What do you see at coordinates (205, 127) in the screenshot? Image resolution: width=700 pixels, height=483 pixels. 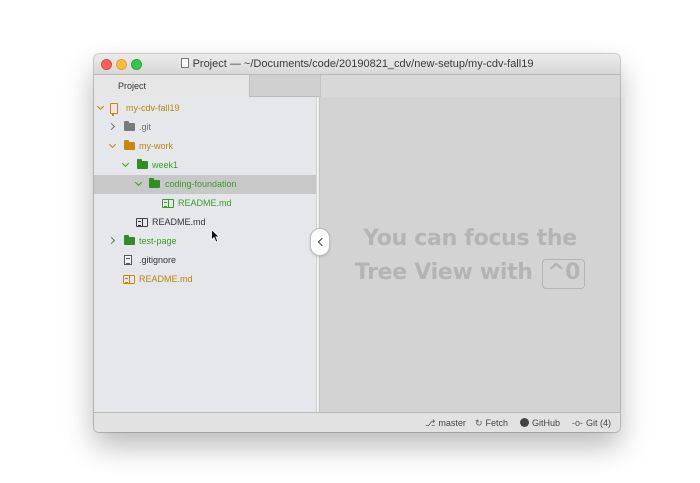 I see `tree-item-git: .git` at bounding box center [205, 127].